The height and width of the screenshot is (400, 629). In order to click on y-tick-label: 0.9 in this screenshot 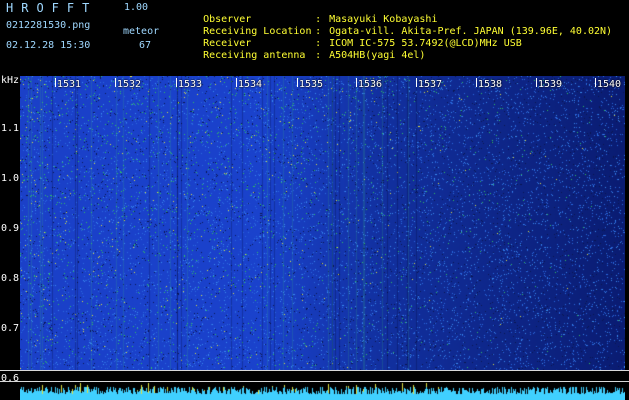, I will do `click(10, 228)`.